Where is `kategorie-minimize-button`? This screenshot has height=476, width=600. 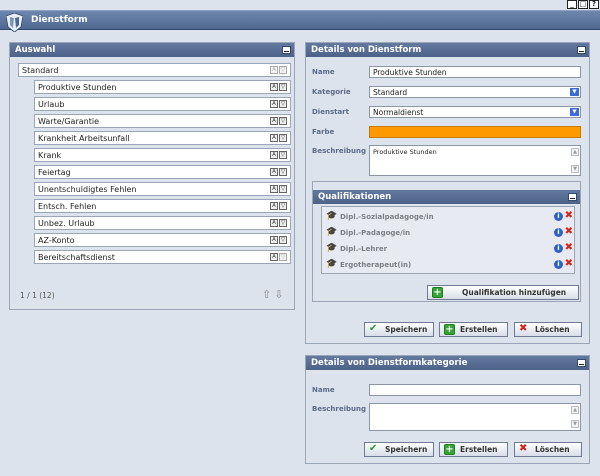
kategorie-minimize-button is located at coordinates (581, 363).